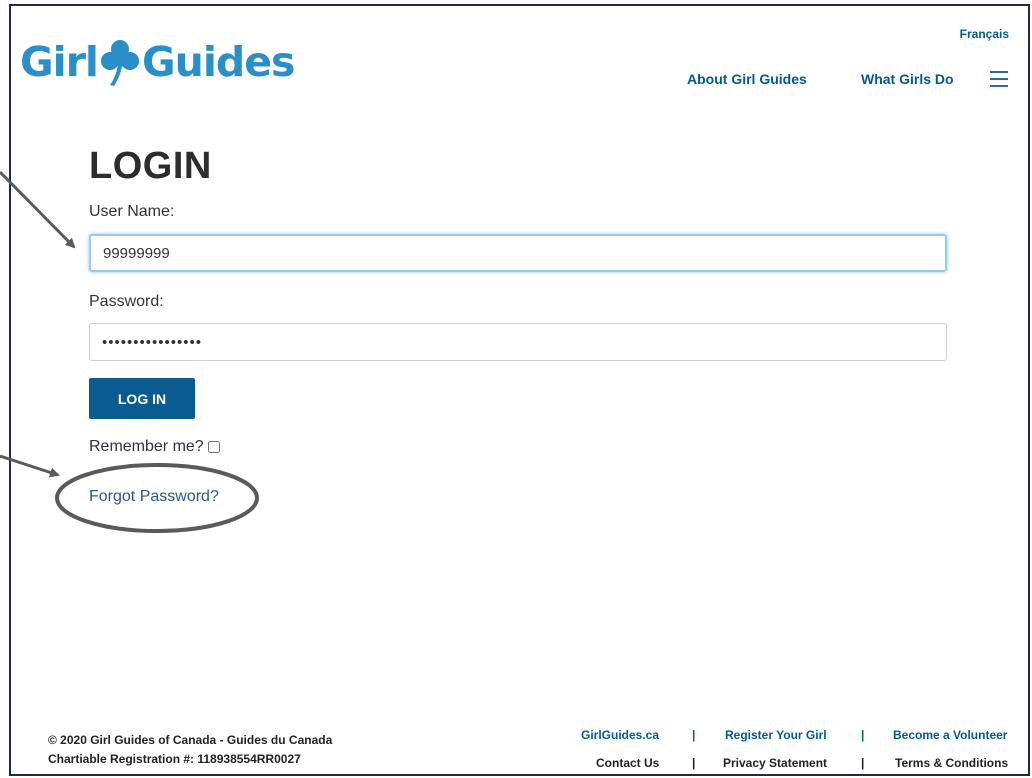 This screenshot has height=778, width=1032. I want to click on forgot-password-link: Forgot Password?, so click(154, 497).